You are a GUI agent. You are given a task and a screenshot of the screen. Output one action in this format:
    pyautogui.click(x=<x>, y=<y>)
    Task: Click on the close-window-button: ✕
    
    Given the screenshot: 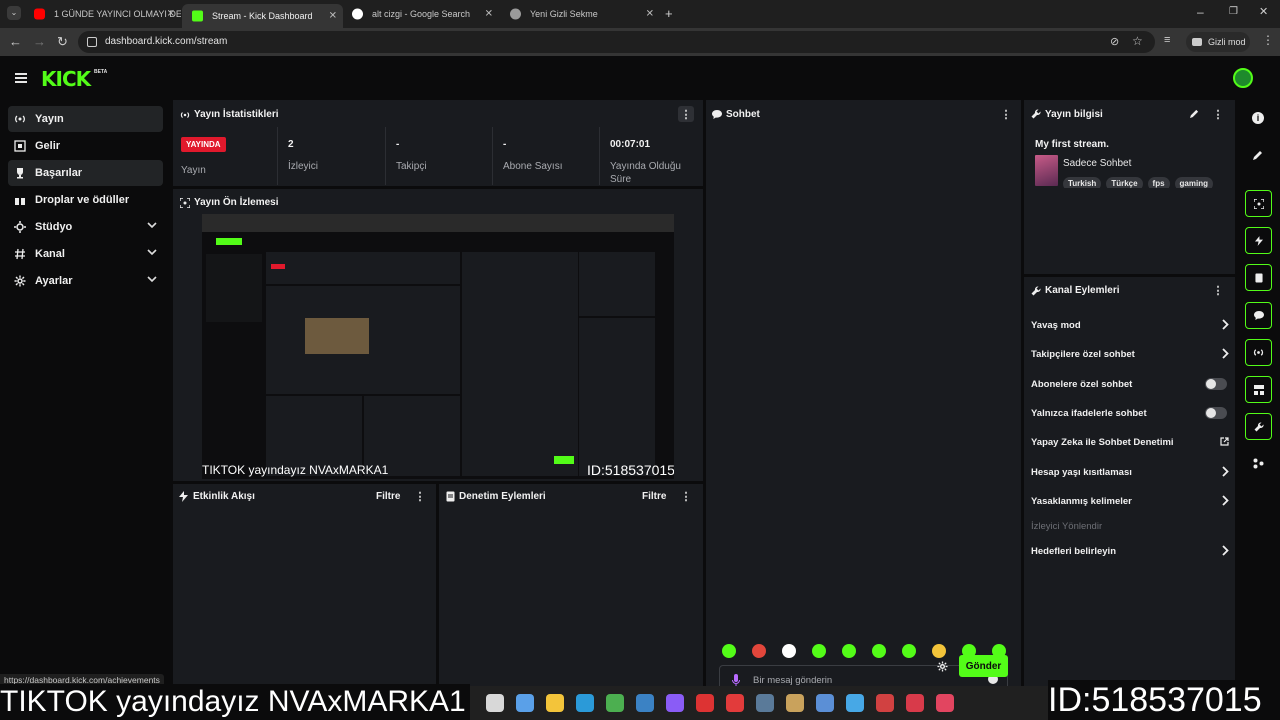 What is the action you would take?
    pyautogui.click(x=1263, y=12)
    